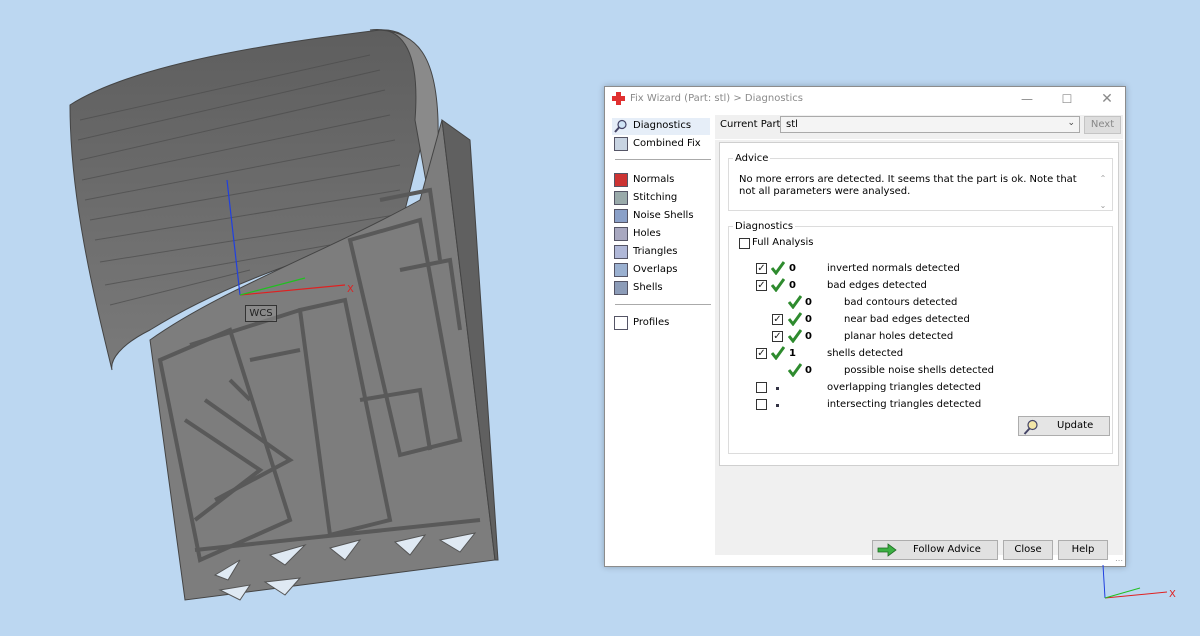 The width and height of the screenshot is (1200, 636). Describe the element at coordinates (919, 139) in the screenshot. I see `panel-divider` at that location.